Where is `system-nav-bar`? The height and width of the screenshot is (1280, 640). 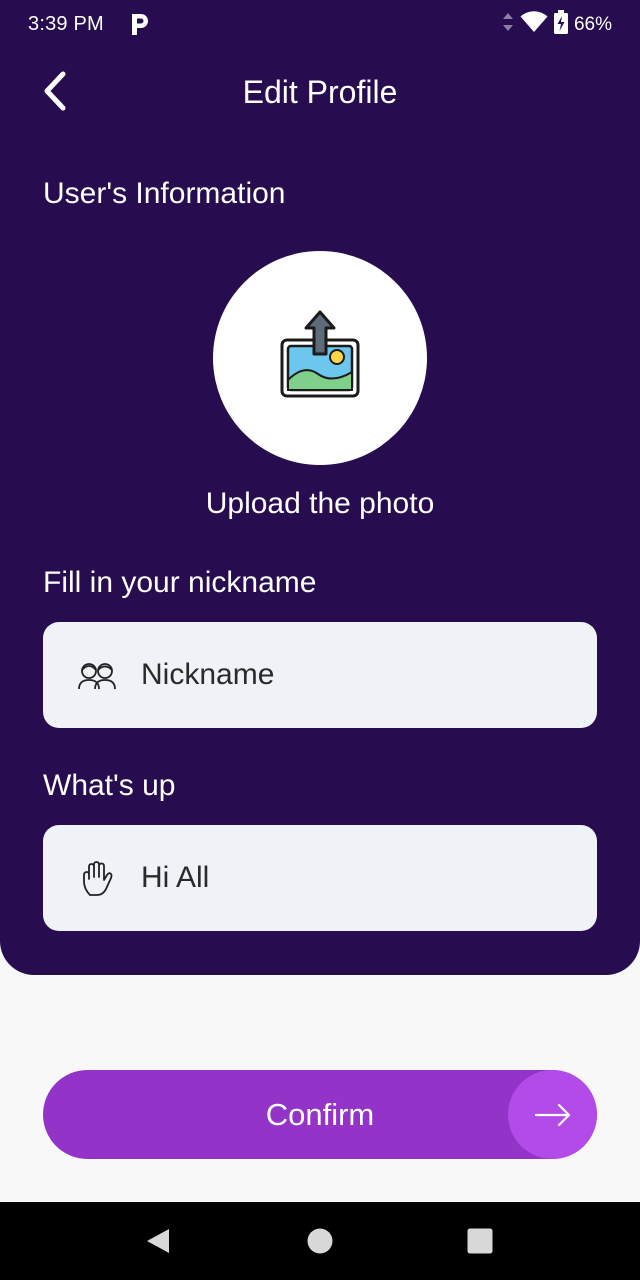
system-nav-bar is located at coordinates (320, 1241).